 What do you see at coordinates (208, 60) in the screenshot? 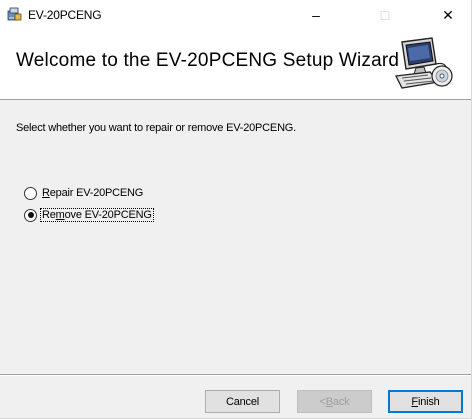
I see `banner-title: Welcome to the EV-20PCENG Setup Wizard` at bounding box center [208, 60].